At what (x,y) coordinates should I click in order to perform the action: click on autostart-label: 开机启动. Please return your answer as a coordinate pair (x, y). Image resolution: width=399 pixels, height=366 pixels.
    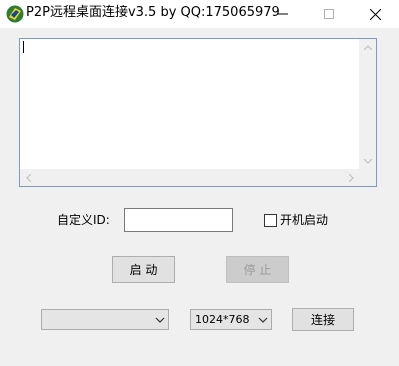
    Looking at the image, I should click on (304, 220).